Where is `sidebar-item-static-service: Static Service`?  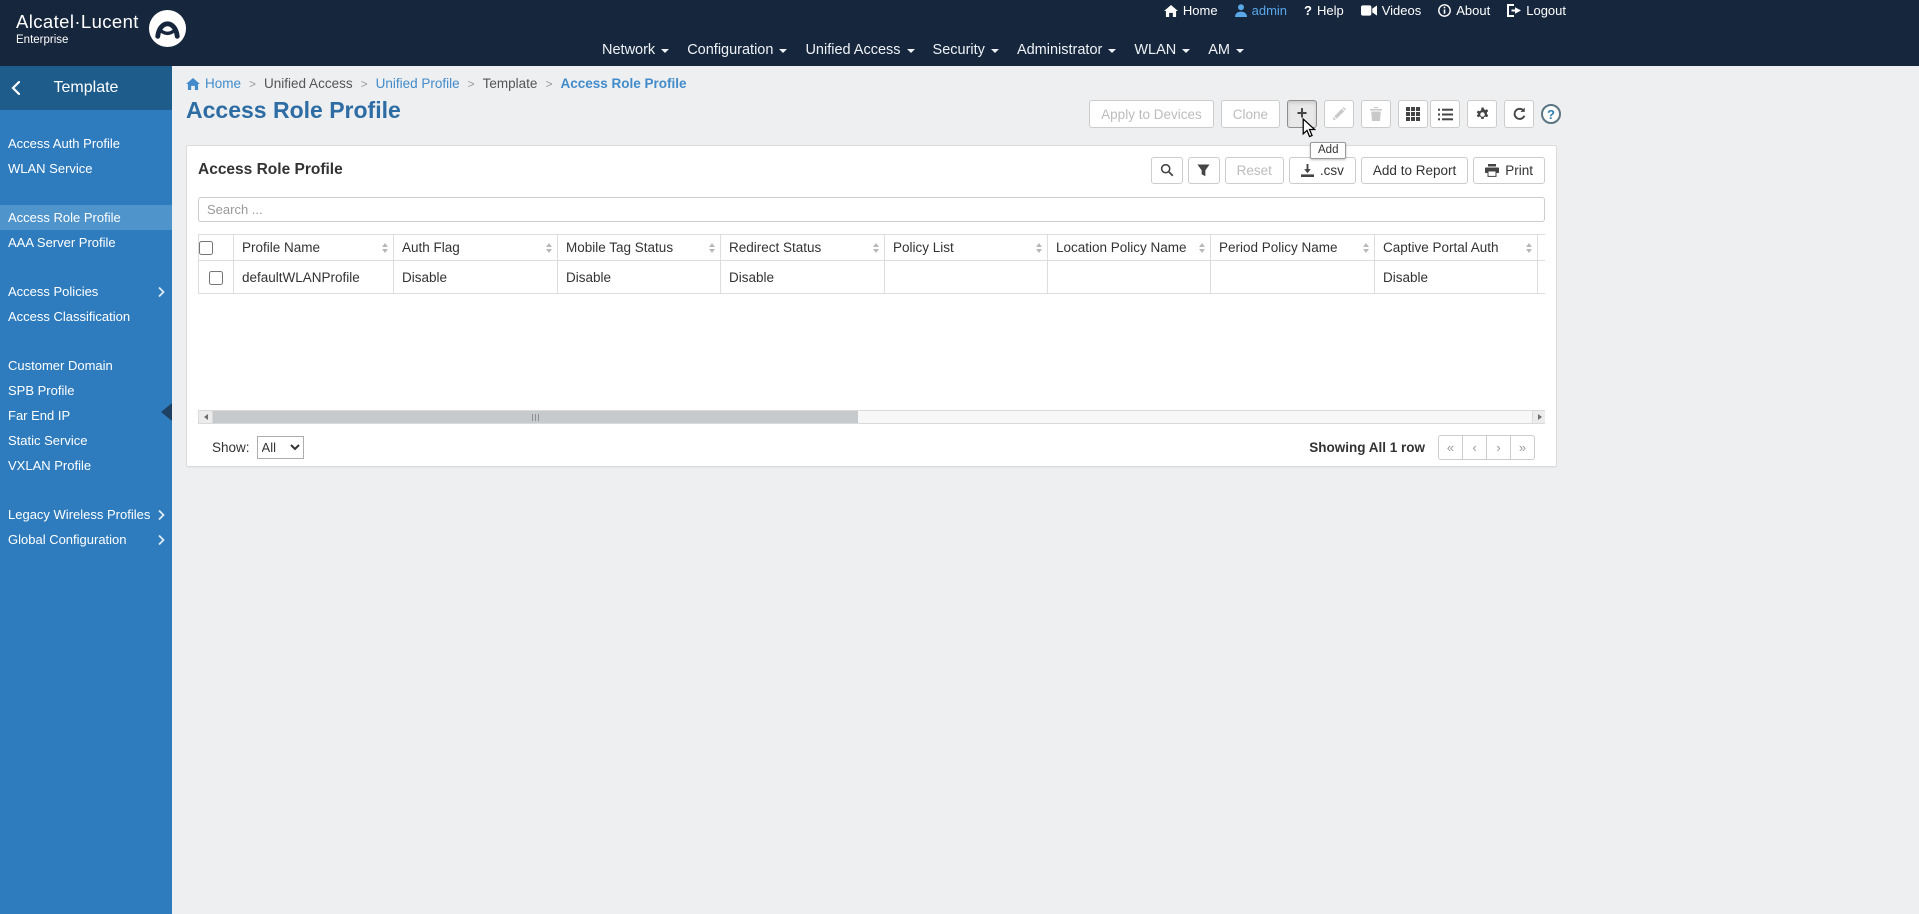
sidebar-item-static-service: Static Service is located at coordinates (86, 440).